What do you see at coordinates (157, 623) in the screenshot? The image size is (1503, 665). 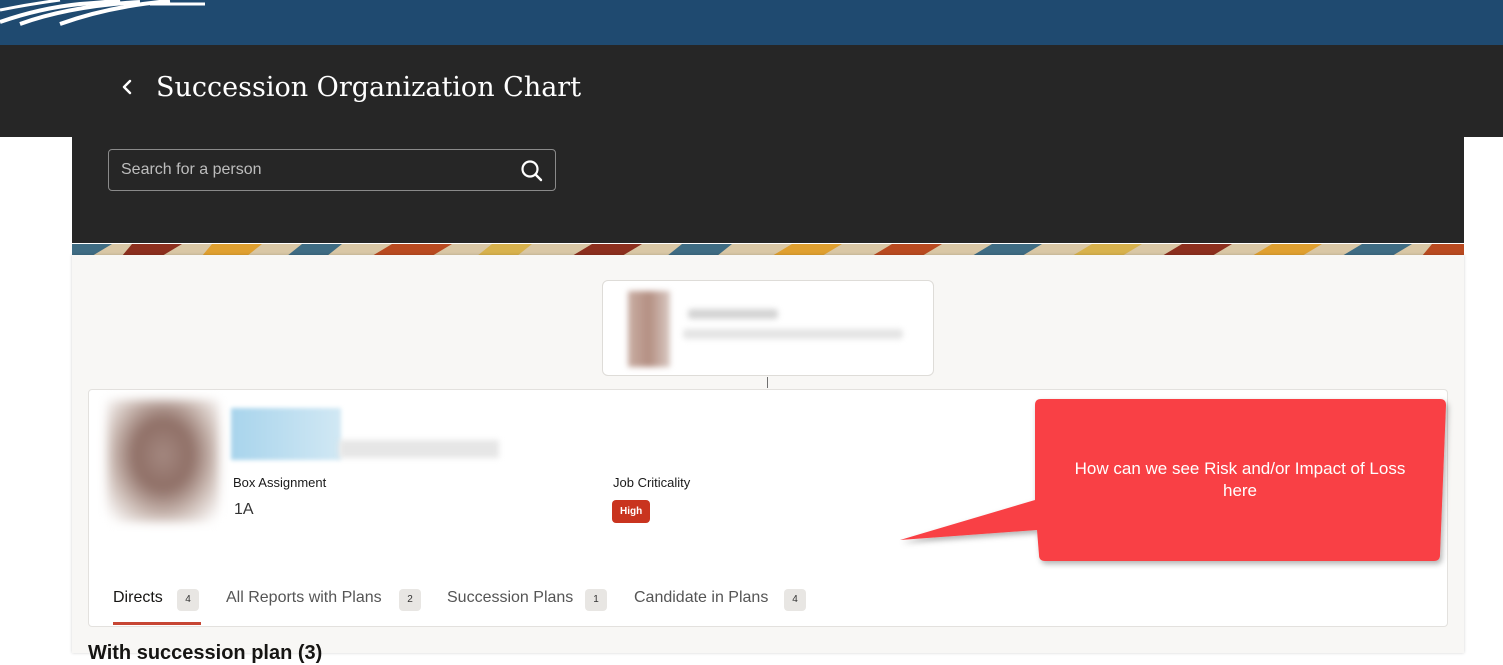 I see `active-tab-indicator` at bounding box center [157, 623].